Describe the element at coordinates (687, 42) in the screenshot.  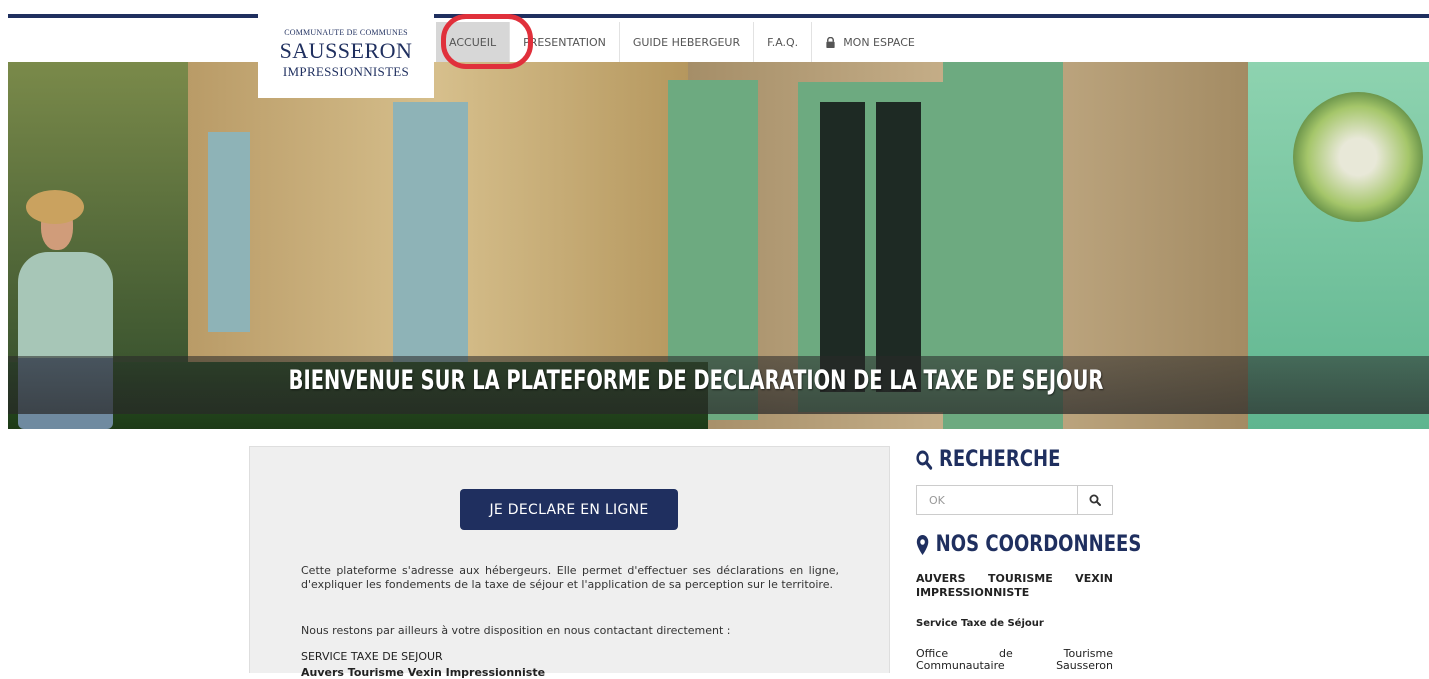
I see `nav-item-guide-hebergeur: GUIDE HEBERGEUR` at that location.